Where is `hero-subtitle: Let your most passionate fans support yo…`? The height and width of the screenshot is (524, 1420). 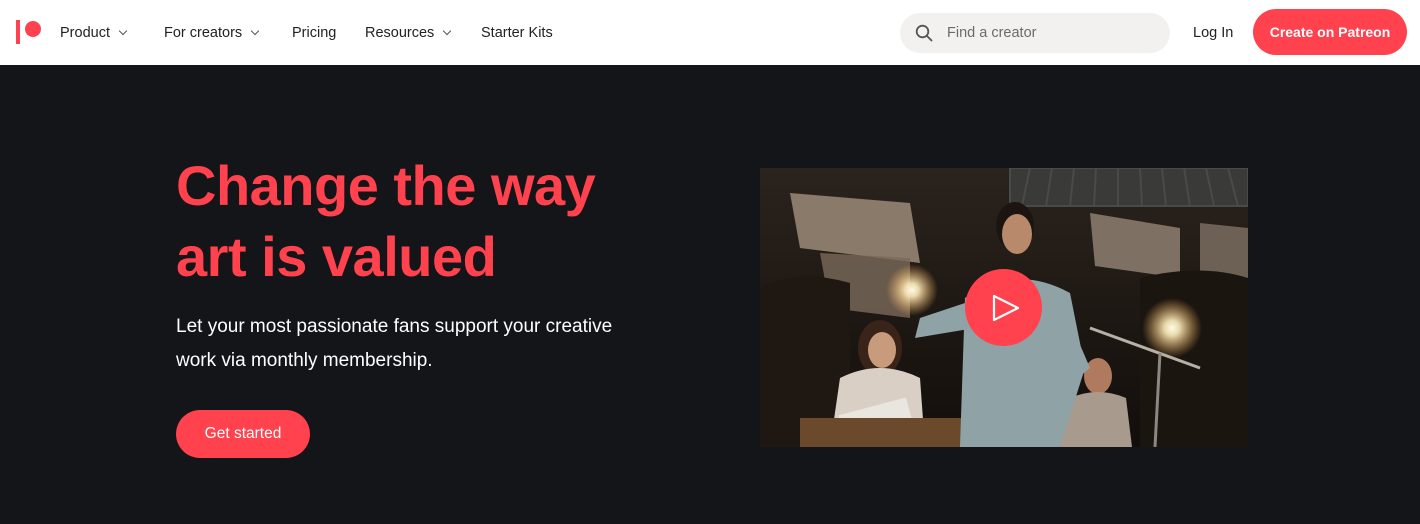 hero-subtitle: Let your most passionate fans support yo… is located at coordinates (426, 344).